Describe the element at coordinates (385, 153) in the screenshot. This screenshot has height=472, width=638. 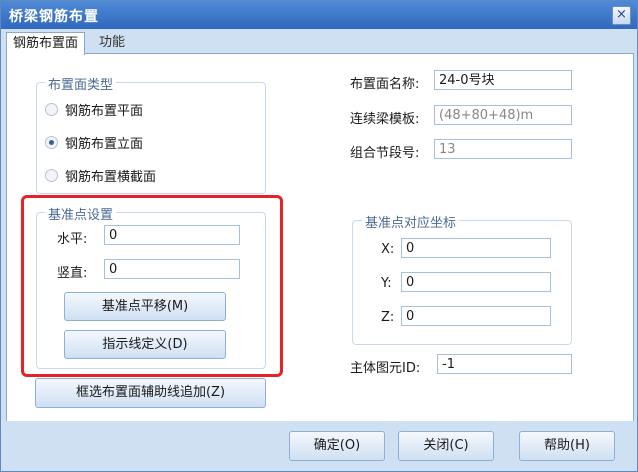
I see `segment-number-label: 组合节段号:` at that location.